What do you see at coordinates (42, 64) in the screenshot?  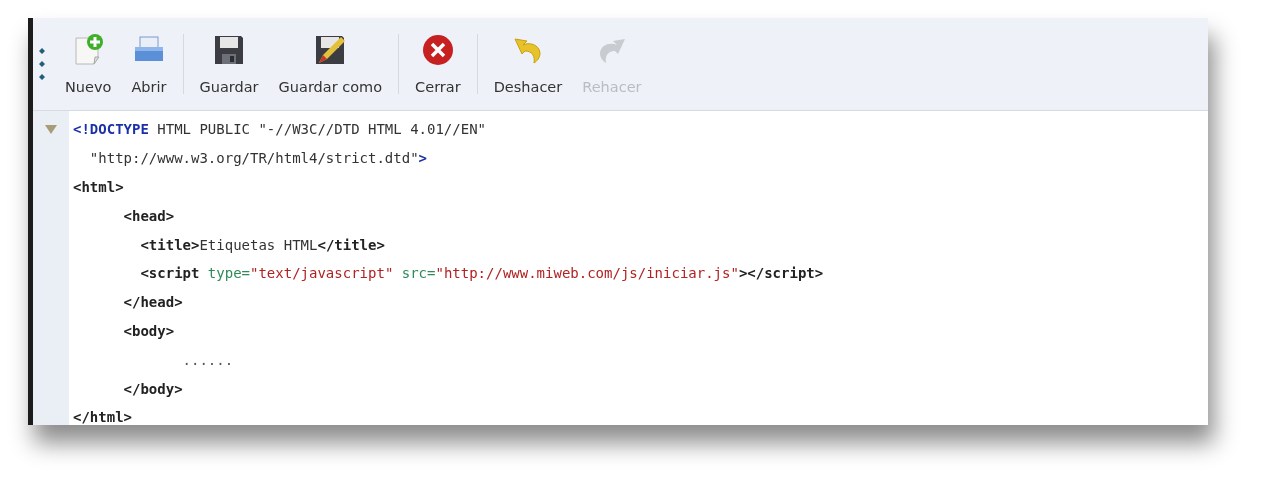 I see `grip-icon` at bounding box center [42, 64].